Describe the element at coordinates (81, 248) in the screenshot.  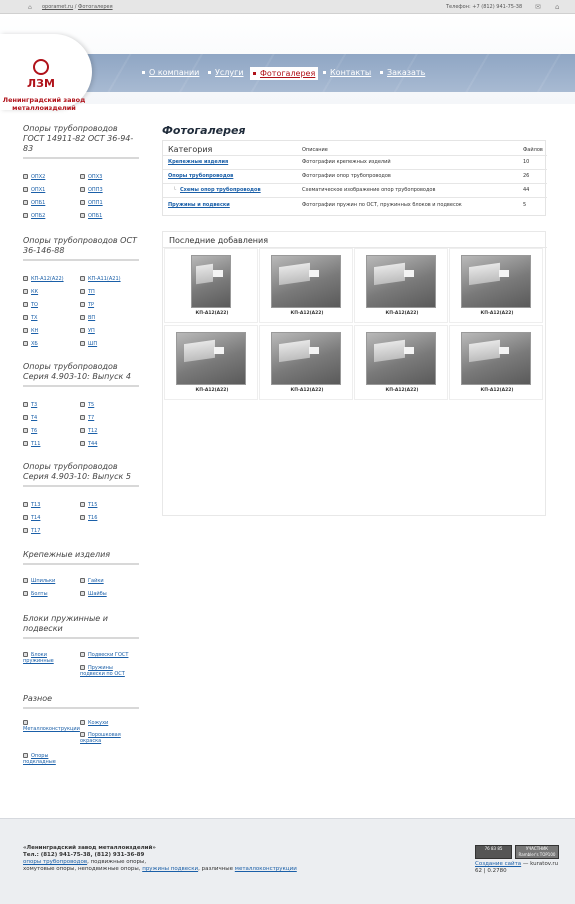
I see `sidebar-section-ost: Опоры трубопроводов ОСТ 36-146-88` at that location.